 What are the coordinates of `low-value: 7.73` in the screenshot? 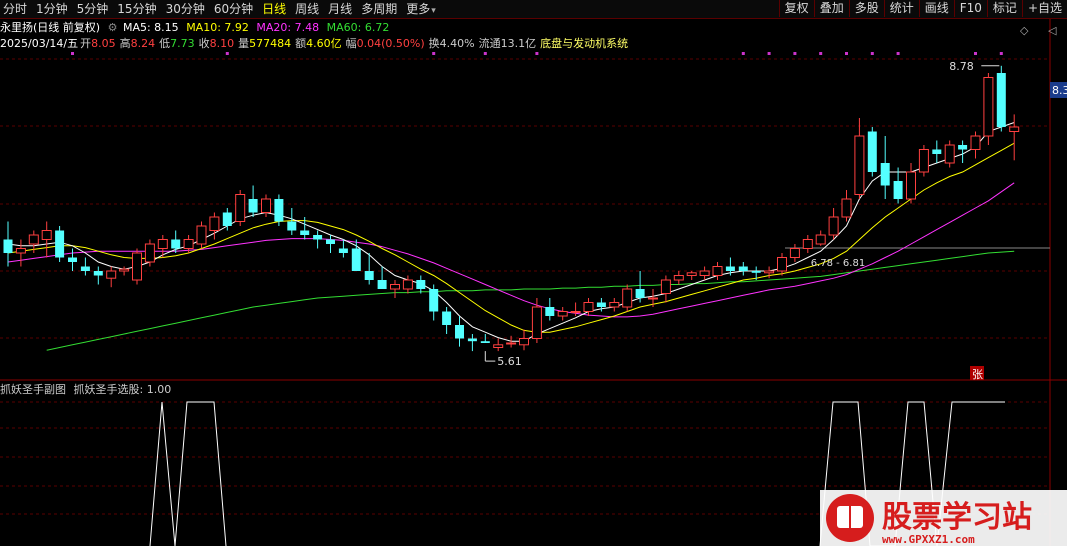 It's located at (182, 43).